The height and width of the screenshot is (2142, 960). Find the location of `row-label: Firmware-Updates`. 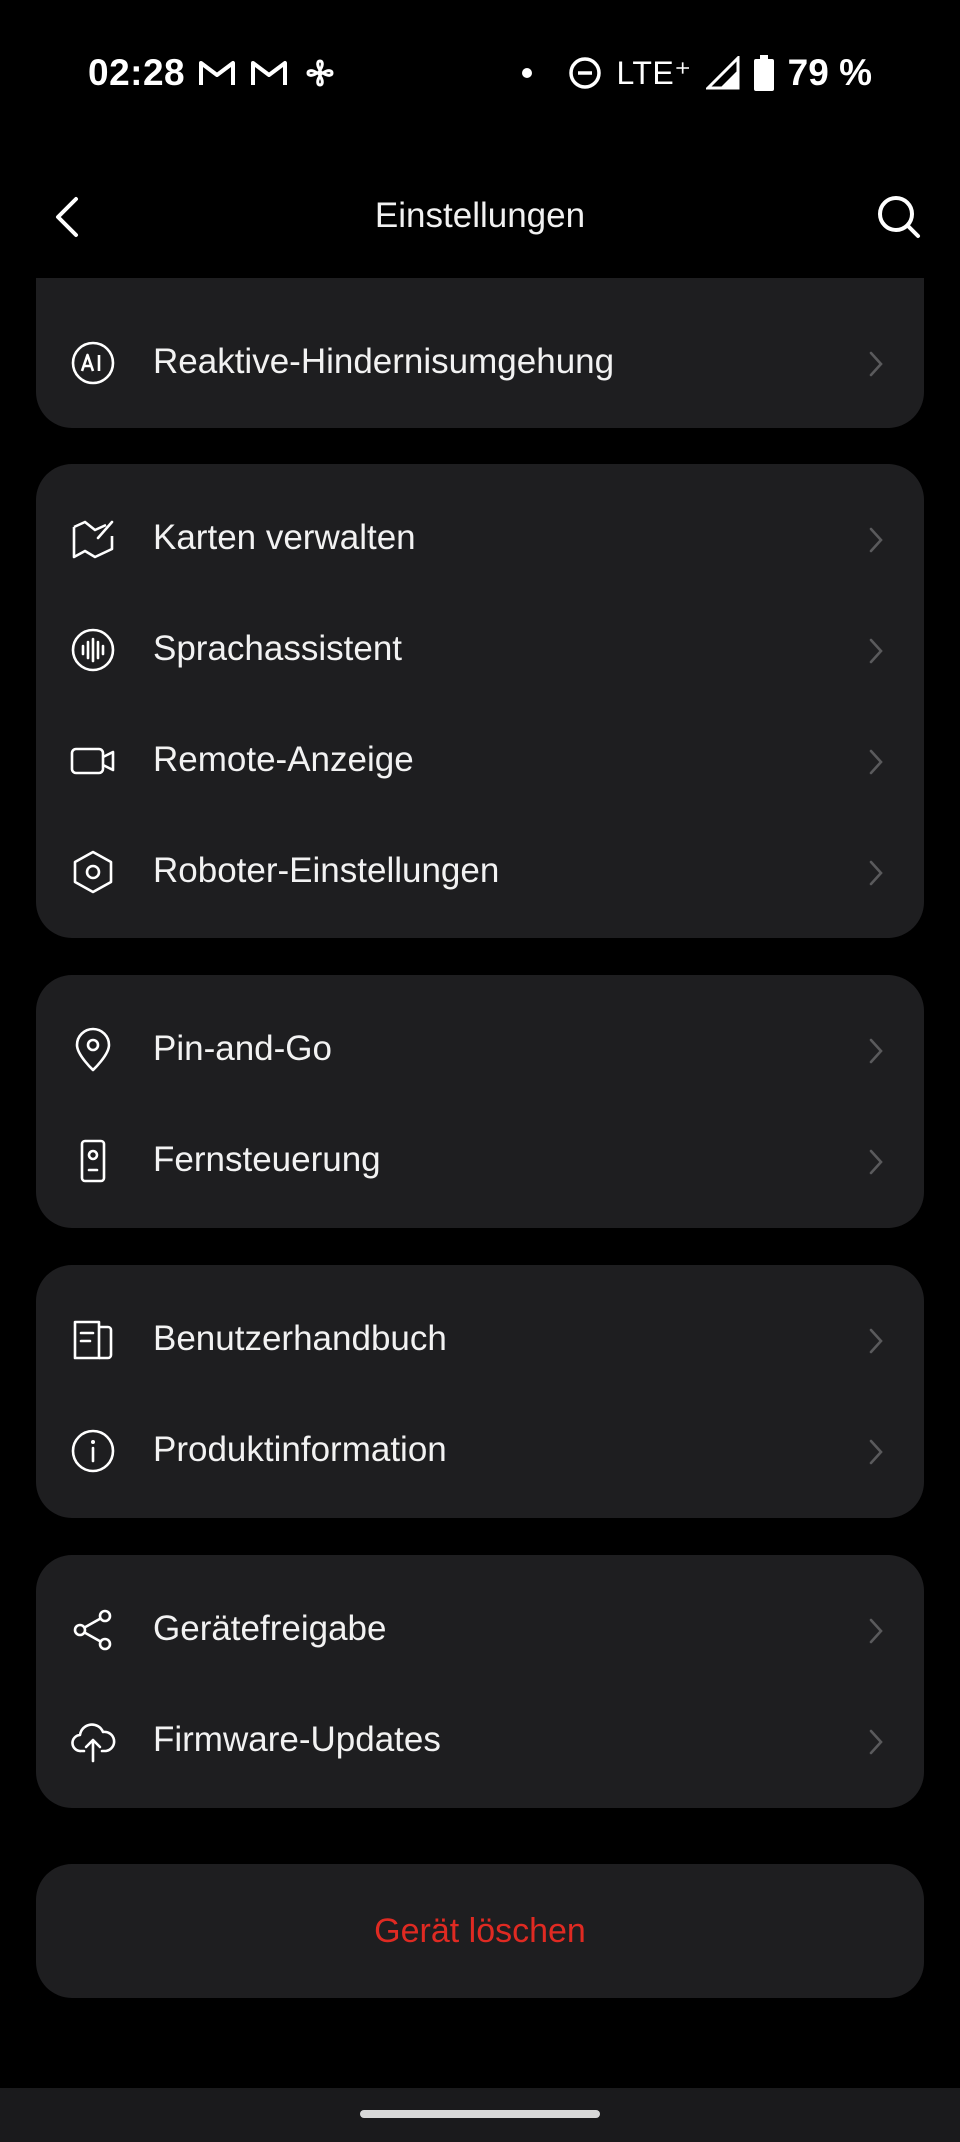

row-label: Firmware-Updates is located at coordinates (297, 1739).